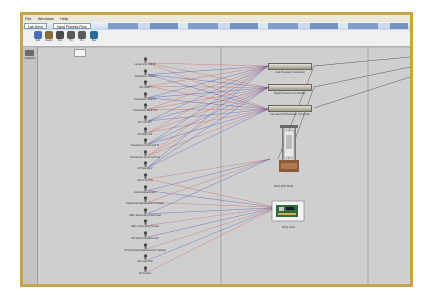  I want to click on edit-label: Edit, so click(38, 40).